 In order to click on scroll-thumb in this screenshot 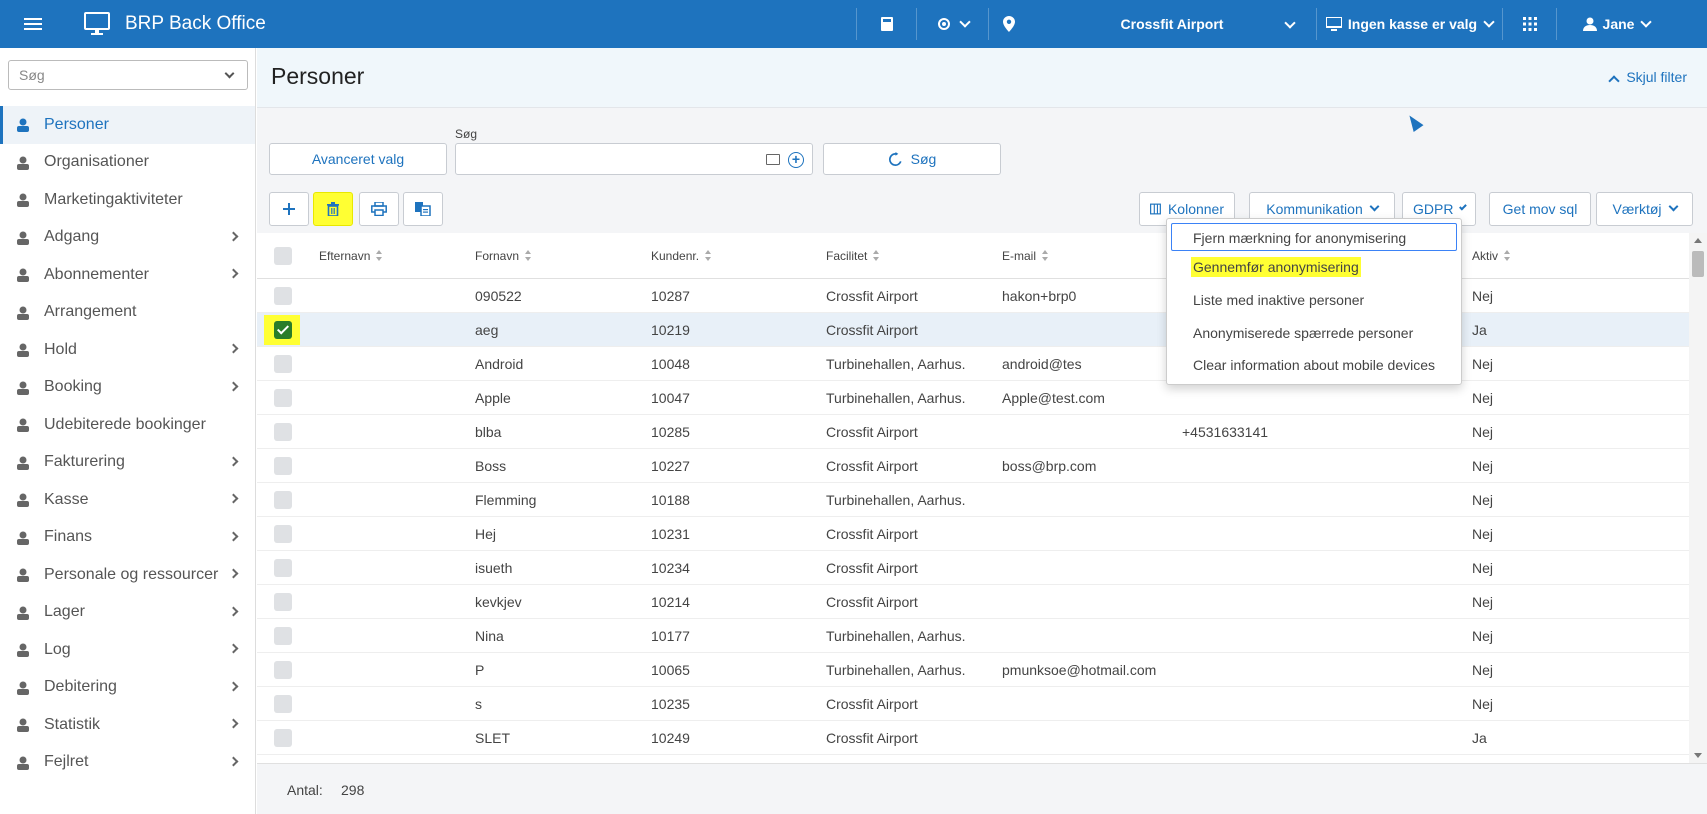, I will do `click(1698, 264)`.